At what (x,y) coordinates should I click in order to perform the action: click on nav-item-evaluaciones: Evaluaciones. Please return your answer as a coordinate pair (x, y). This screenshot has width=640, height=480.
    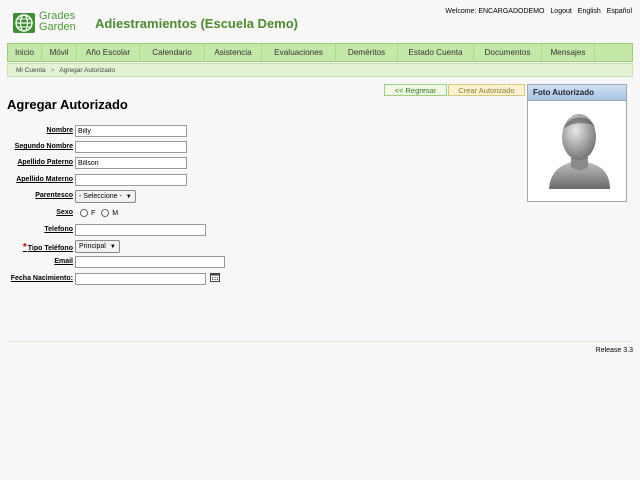
    Looking at the image, I should click on (299, 52).